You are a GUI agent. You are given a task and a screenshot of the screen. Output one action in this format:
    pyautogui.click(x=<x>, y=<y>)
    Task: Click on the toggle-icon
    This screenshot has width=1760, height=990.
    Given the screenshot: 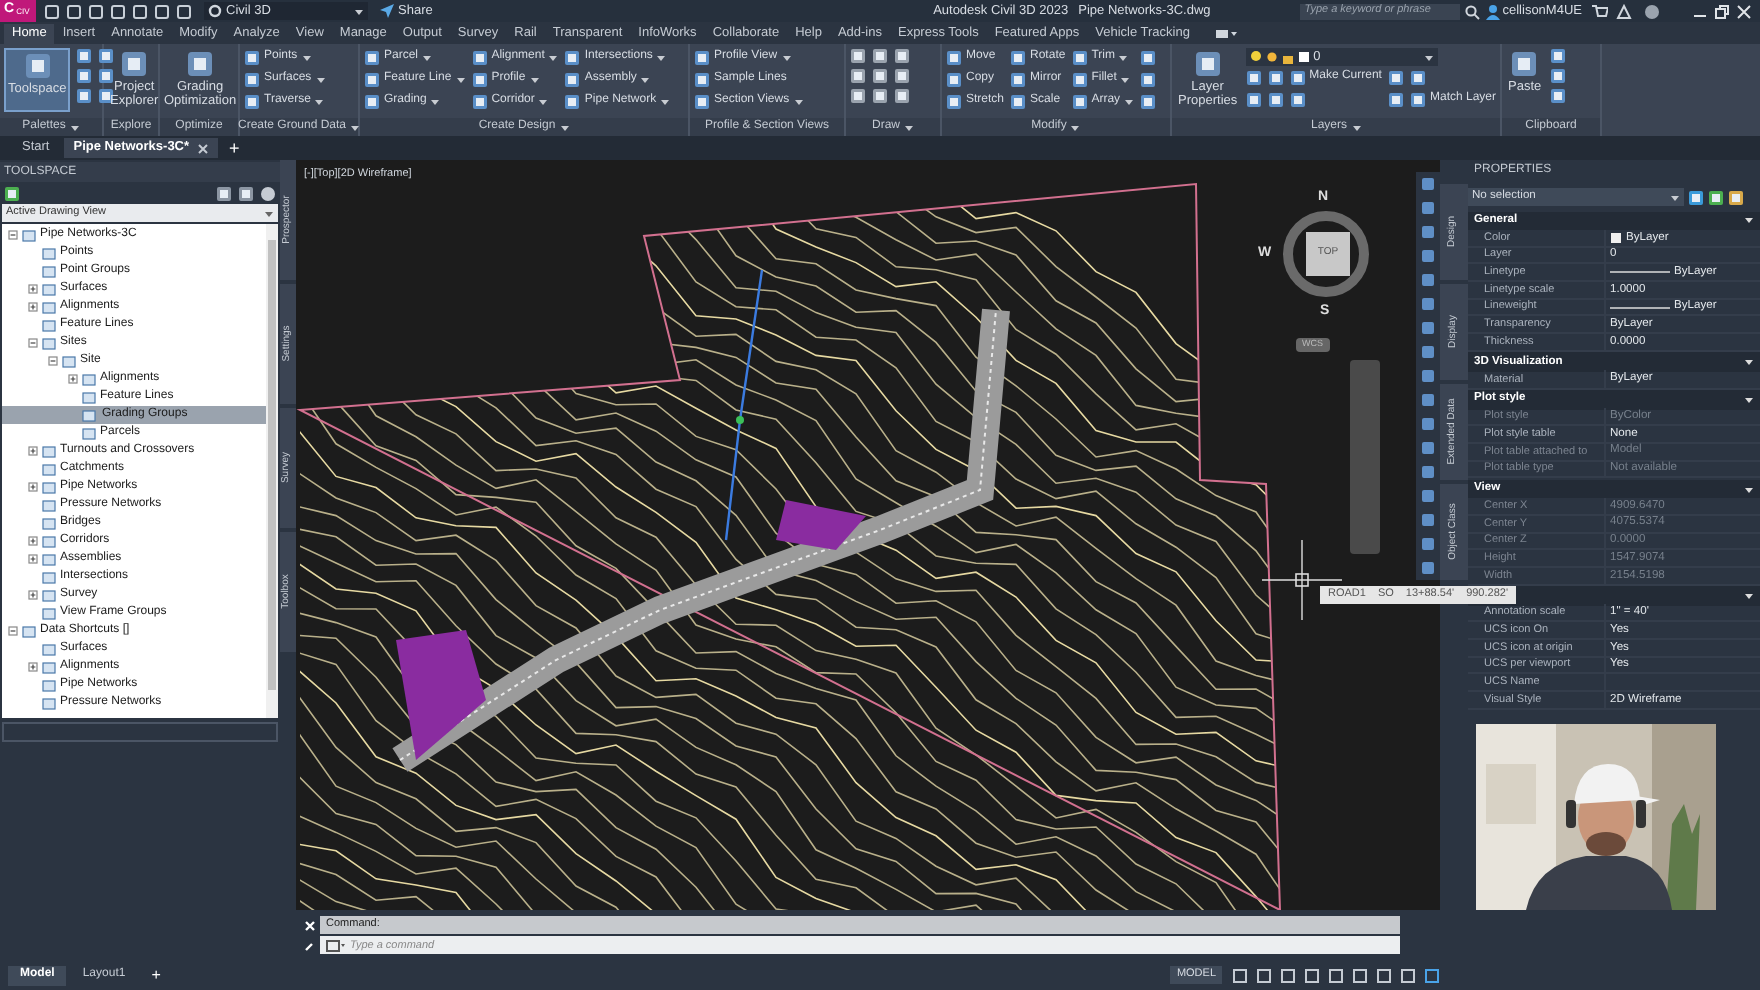 What is the action you would take?
    pyautogui.click(x=1225, y=34)
    